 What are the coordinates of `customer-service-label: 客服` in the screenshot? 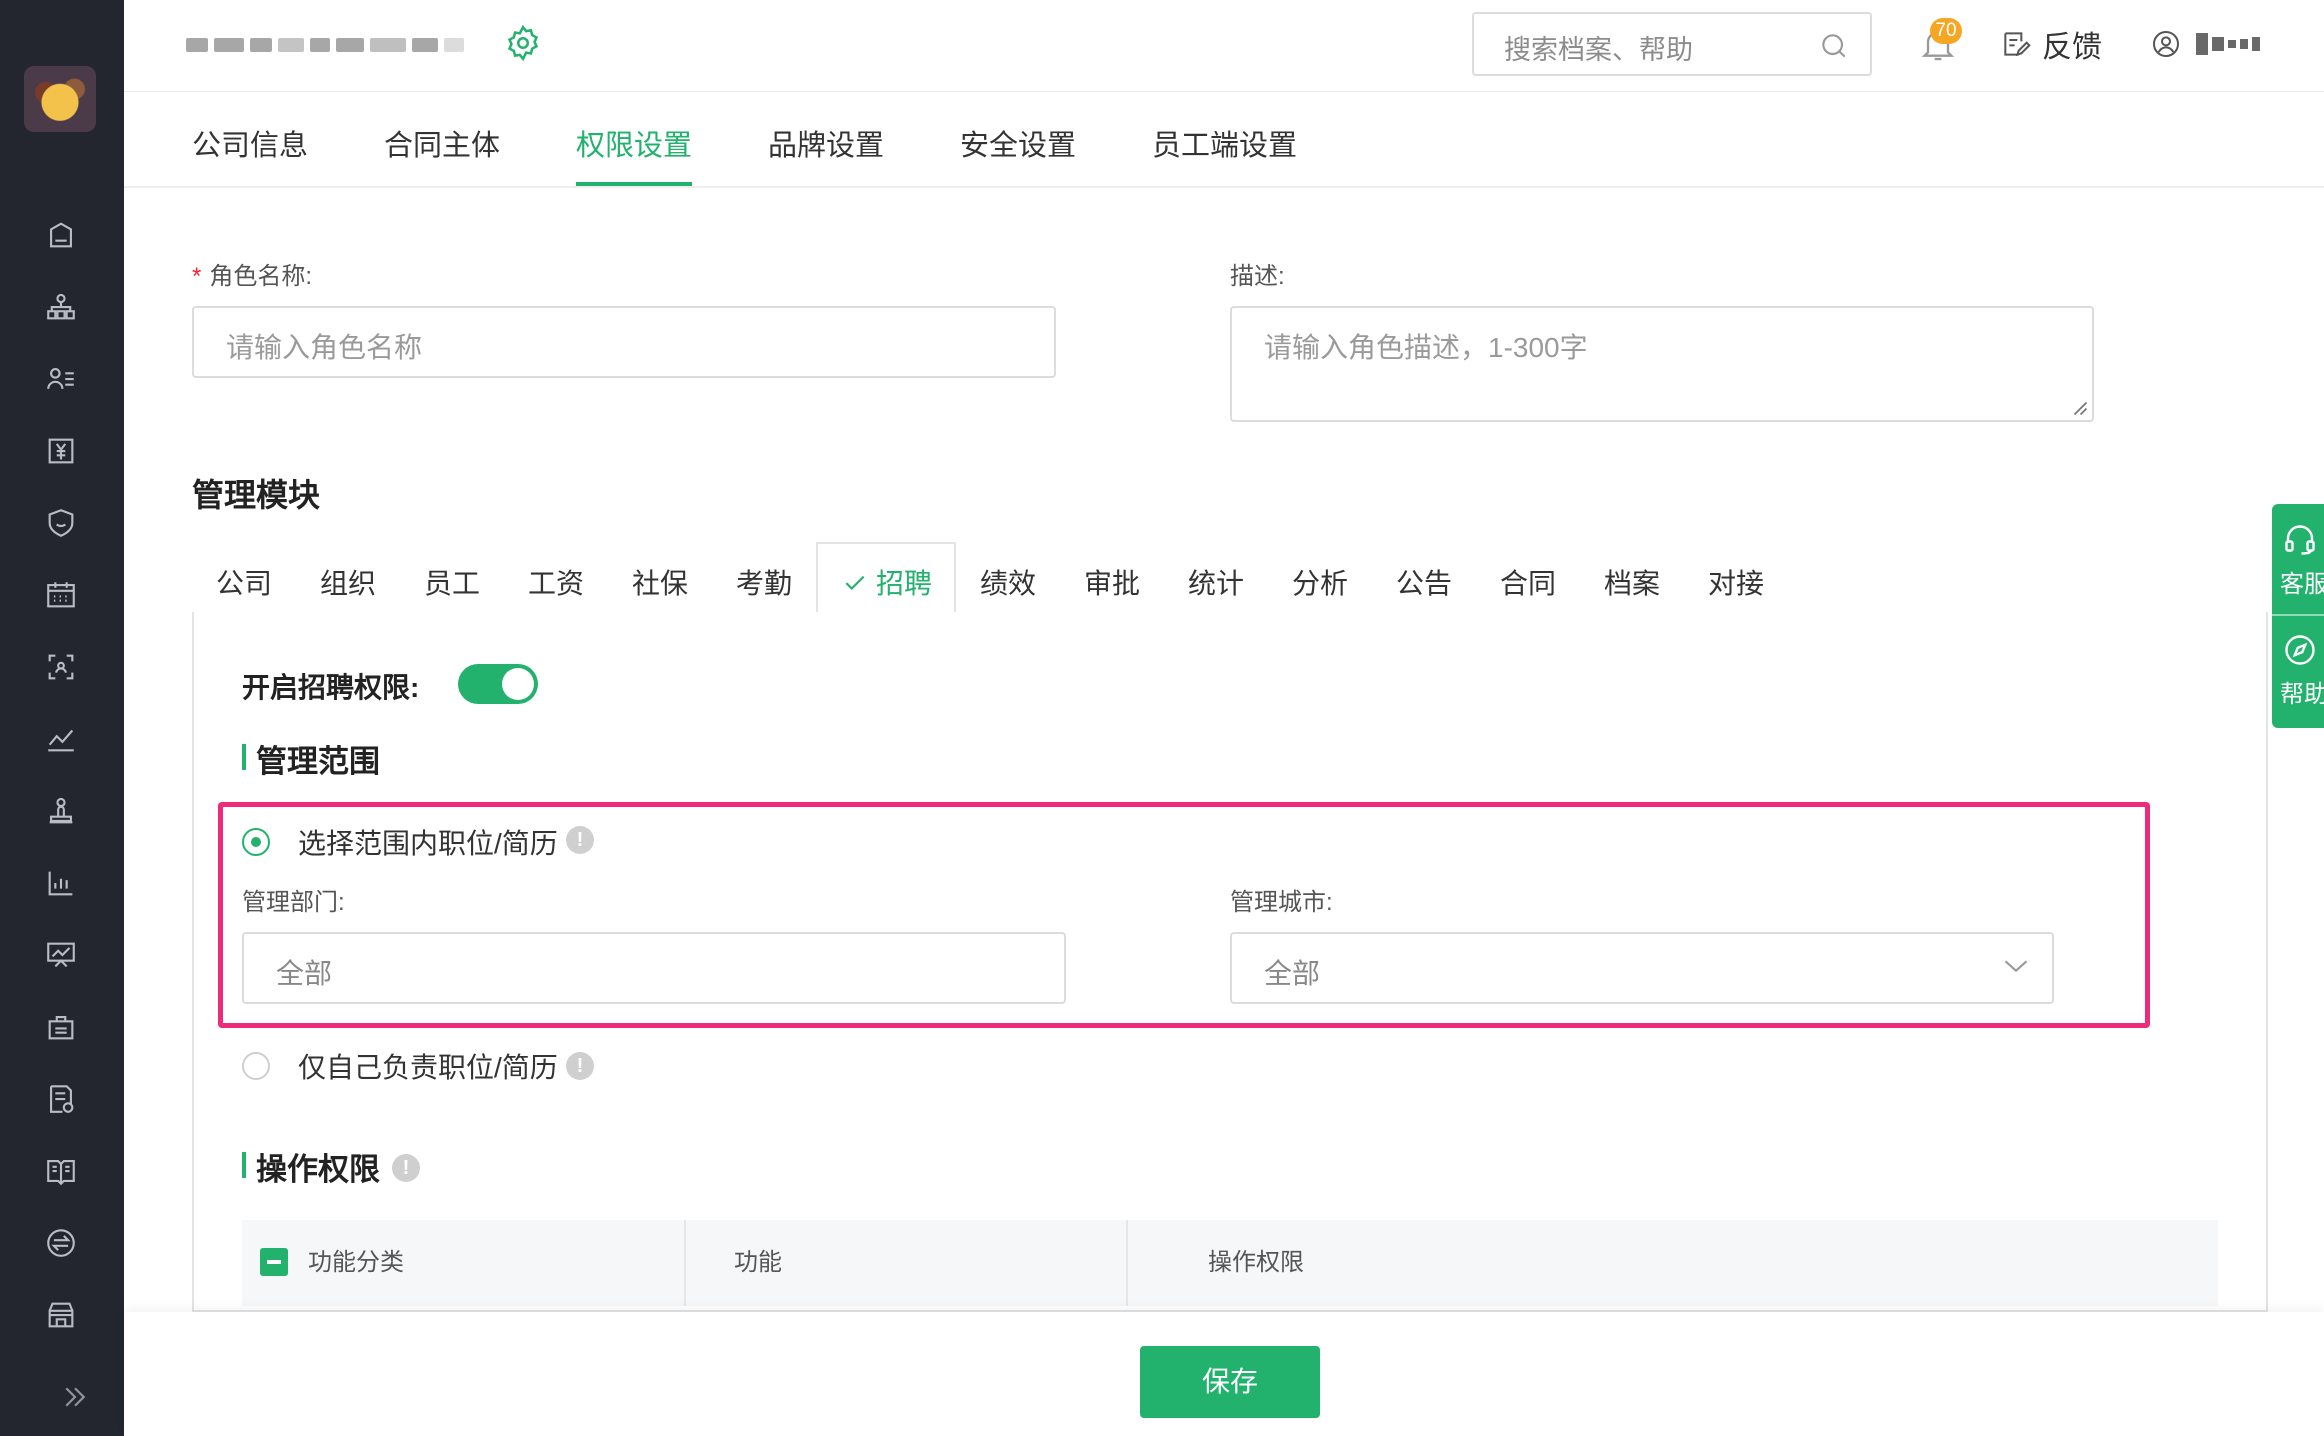 It's located at (2302, 584).